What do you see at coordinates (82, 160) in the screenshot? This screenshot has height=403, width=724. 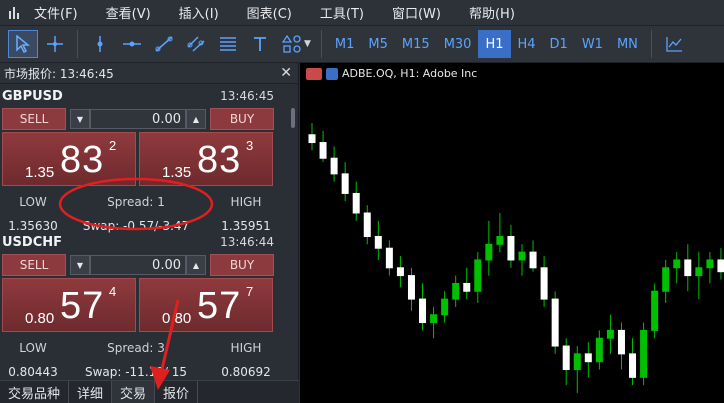 I see `price-pips: 83` at bounding box center [82, 160].